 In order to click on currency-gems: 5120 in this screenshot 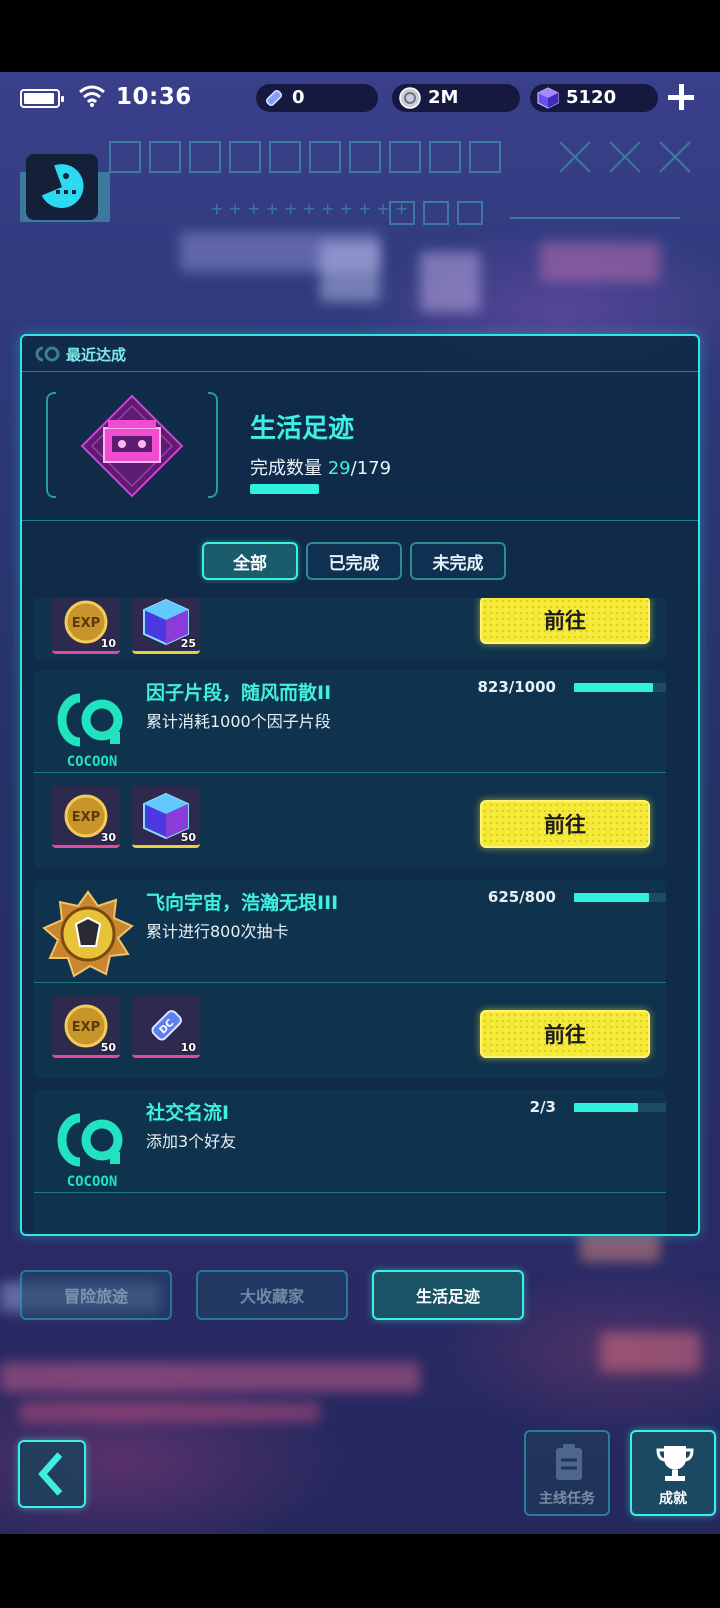, I will do `click(594, 98)`.